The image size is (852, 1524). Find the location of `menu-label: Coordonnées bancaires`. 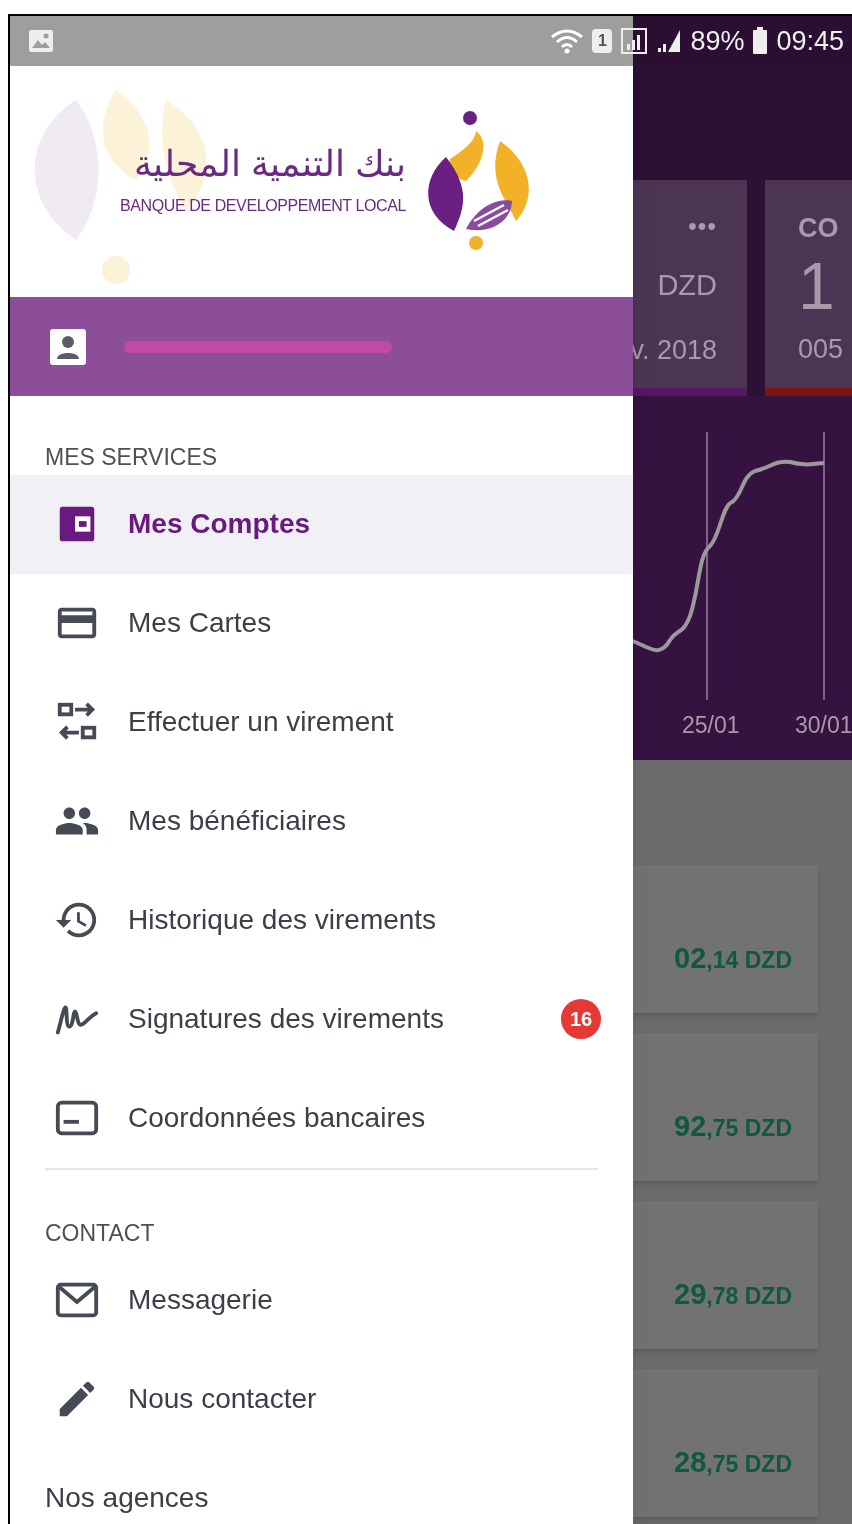

menu-label: Coordonnées bancaires is located at coordinates (277, 1118).